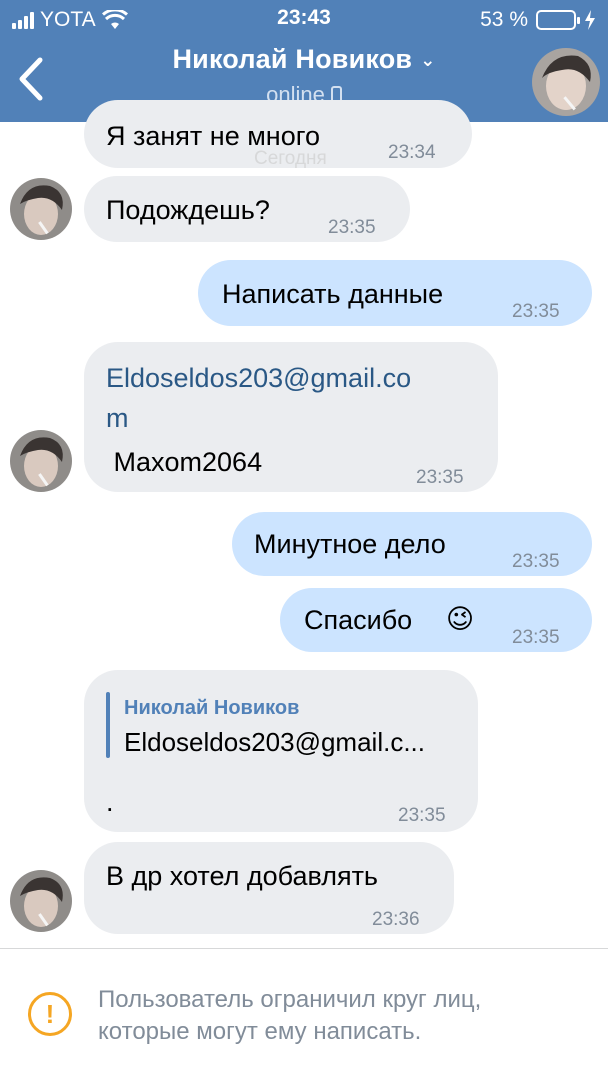 The image size is (608, 1080). What do you see at coordinates (350, 544) in the screenshot?
I see `message-text: Минутное дело` at bounding box center [350, 544].